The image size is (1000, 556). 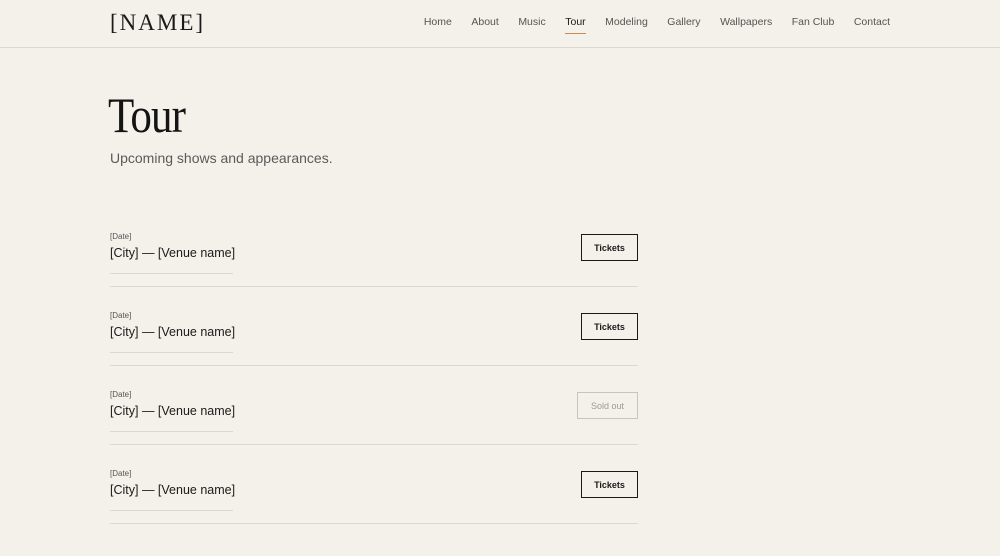 What do you see at coordinates (813, 25) in the screenshot?
I see `nav-fan-club: Fan Club` at bounding box center [813, 25].